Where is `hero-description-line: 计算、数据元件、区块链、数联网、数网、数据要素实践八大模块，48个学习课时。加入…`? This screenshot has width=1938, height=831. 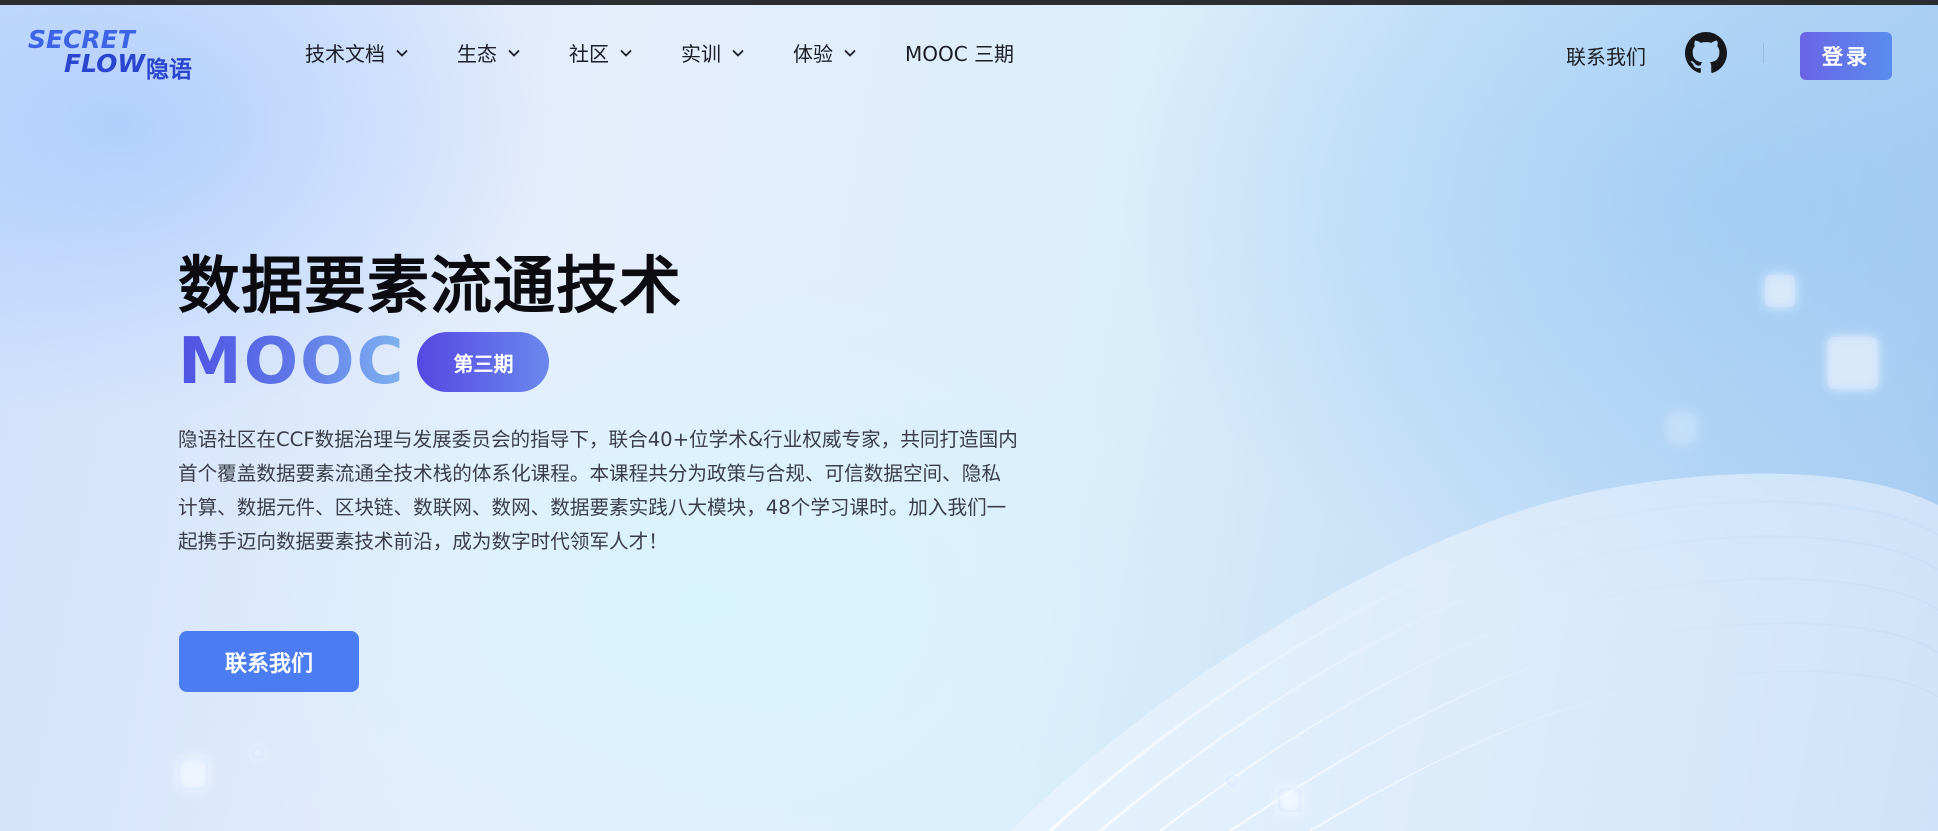 hero-description-line: 计算、数据元件、区块链、数联网、数网、数据要素实践八大模块，48个学习课时。加入… is located at coordinates (592, 507).